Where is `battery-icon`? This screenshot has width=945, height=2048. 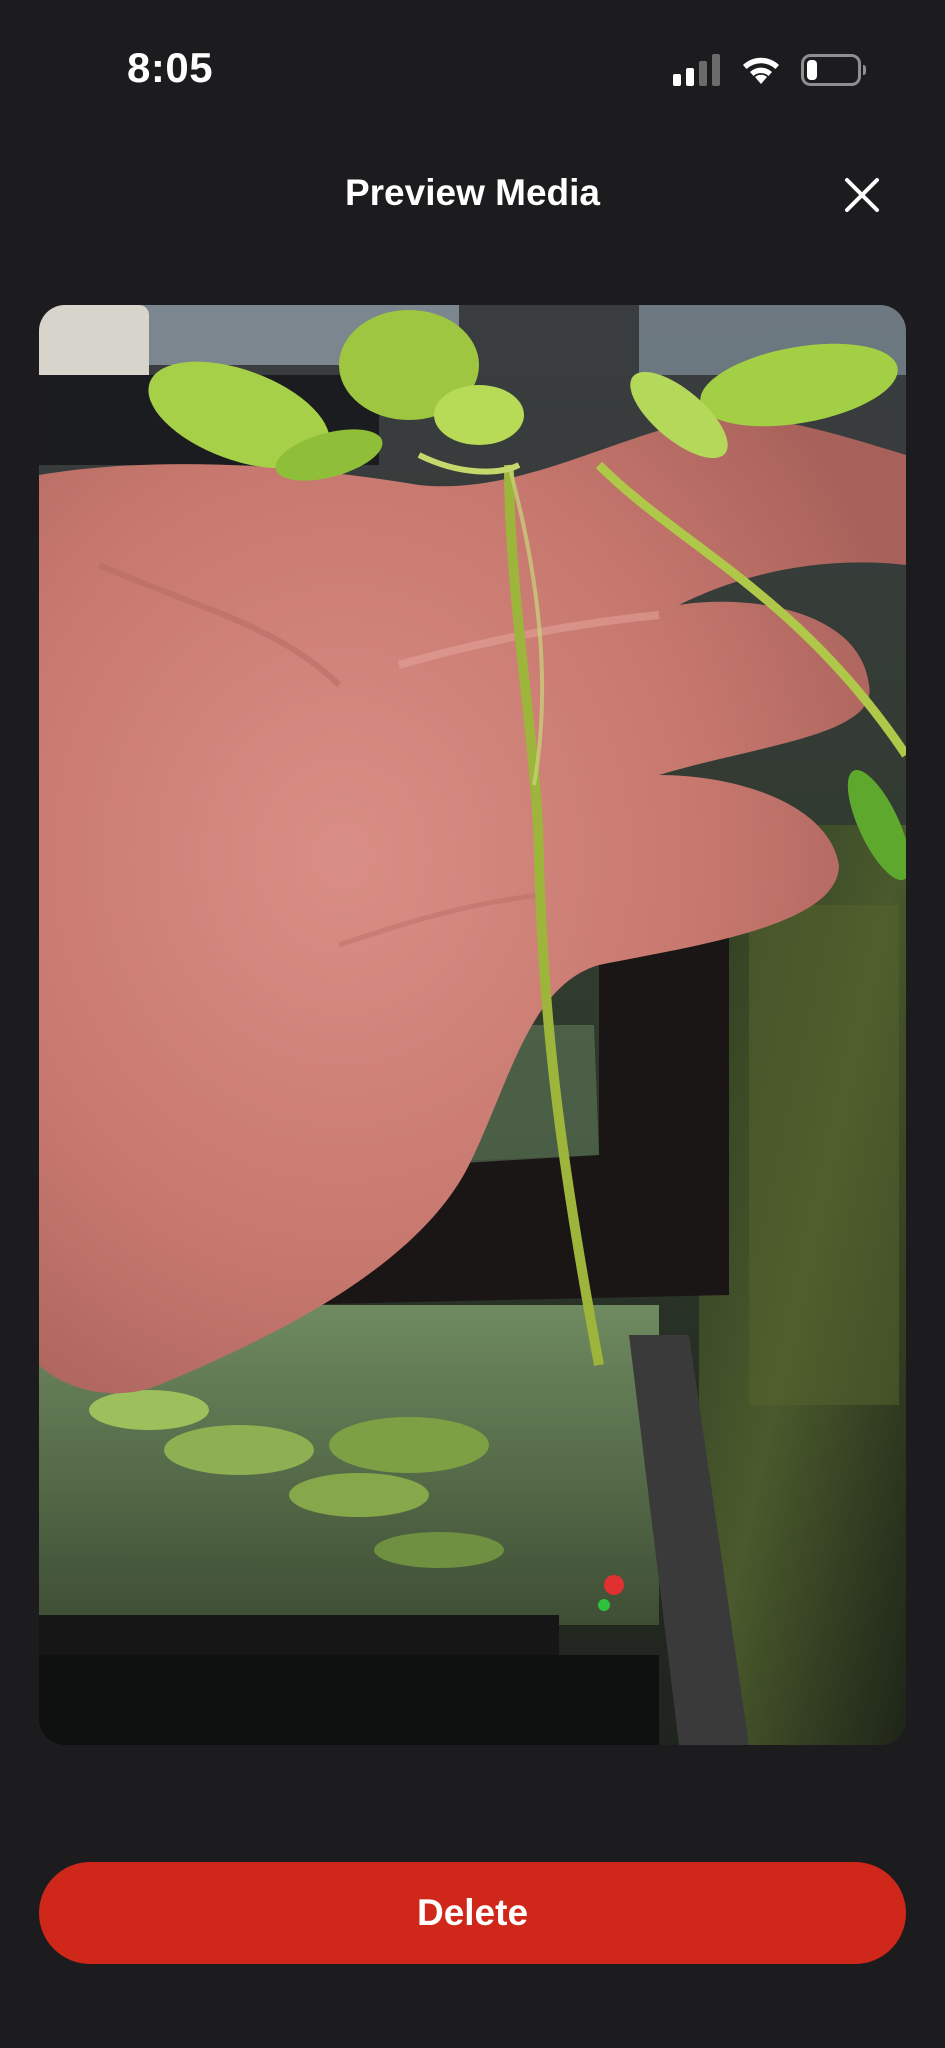 battery-icon is located at coordinates (833, 70).